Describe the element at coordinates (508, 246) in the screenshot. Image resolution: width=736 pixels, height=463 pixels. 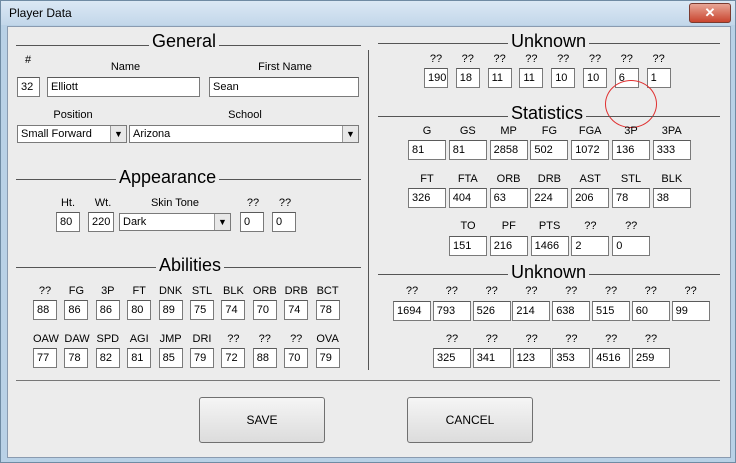
I see `stat-field: 216` at that location.